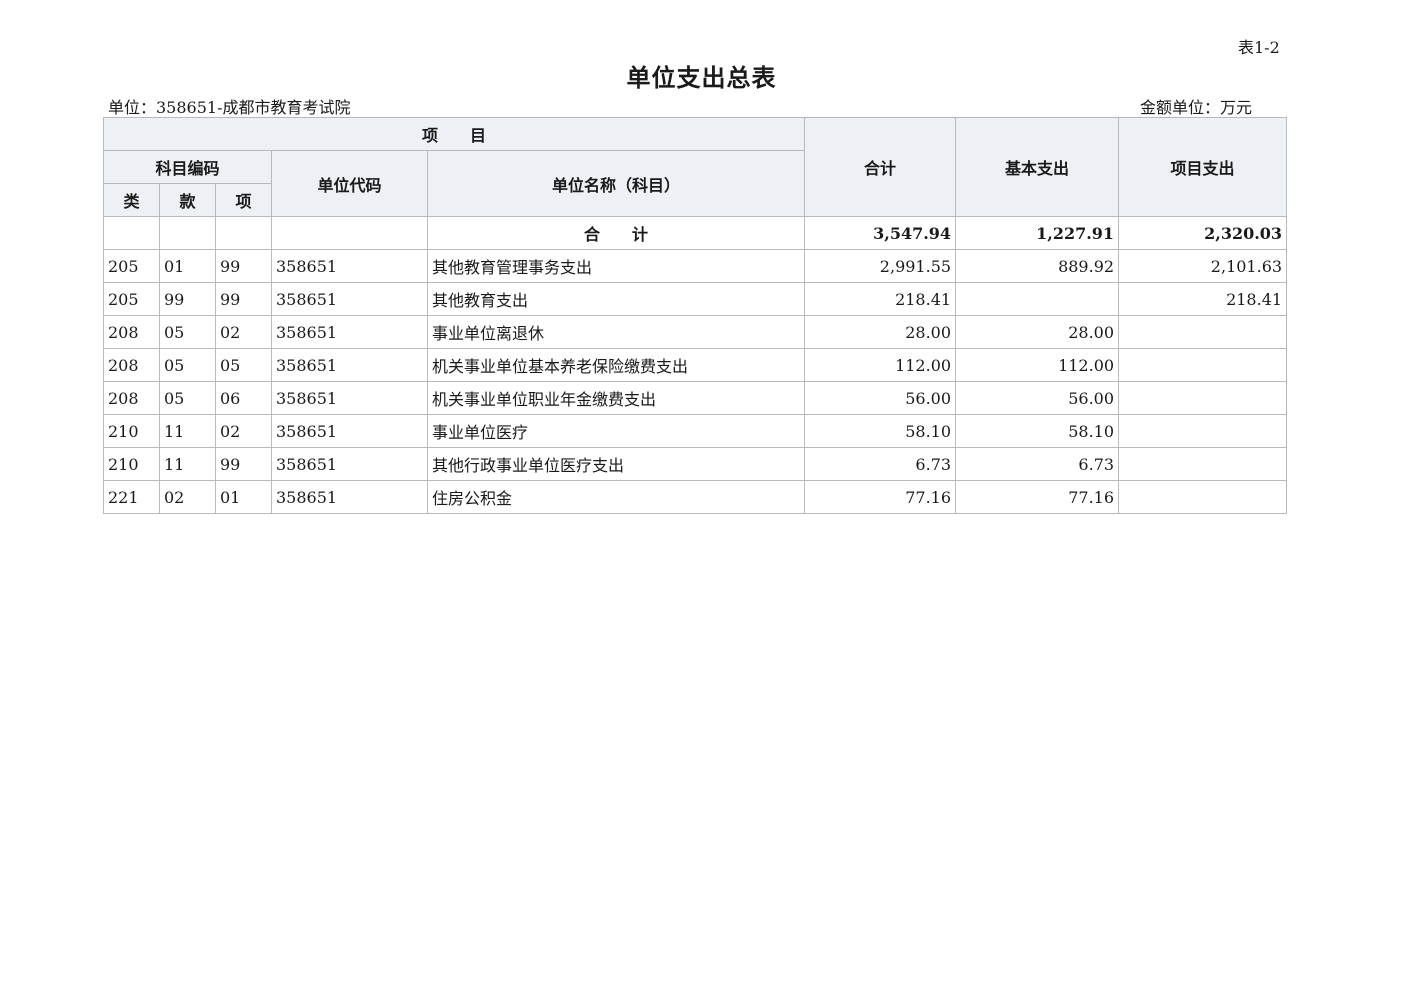 Image resolution: width=1403 pixels, height=992 pixels. What do you see at coordinates (243, 233) in the screenshot?
I see `total-xiang` at bounding box center [243, 233].